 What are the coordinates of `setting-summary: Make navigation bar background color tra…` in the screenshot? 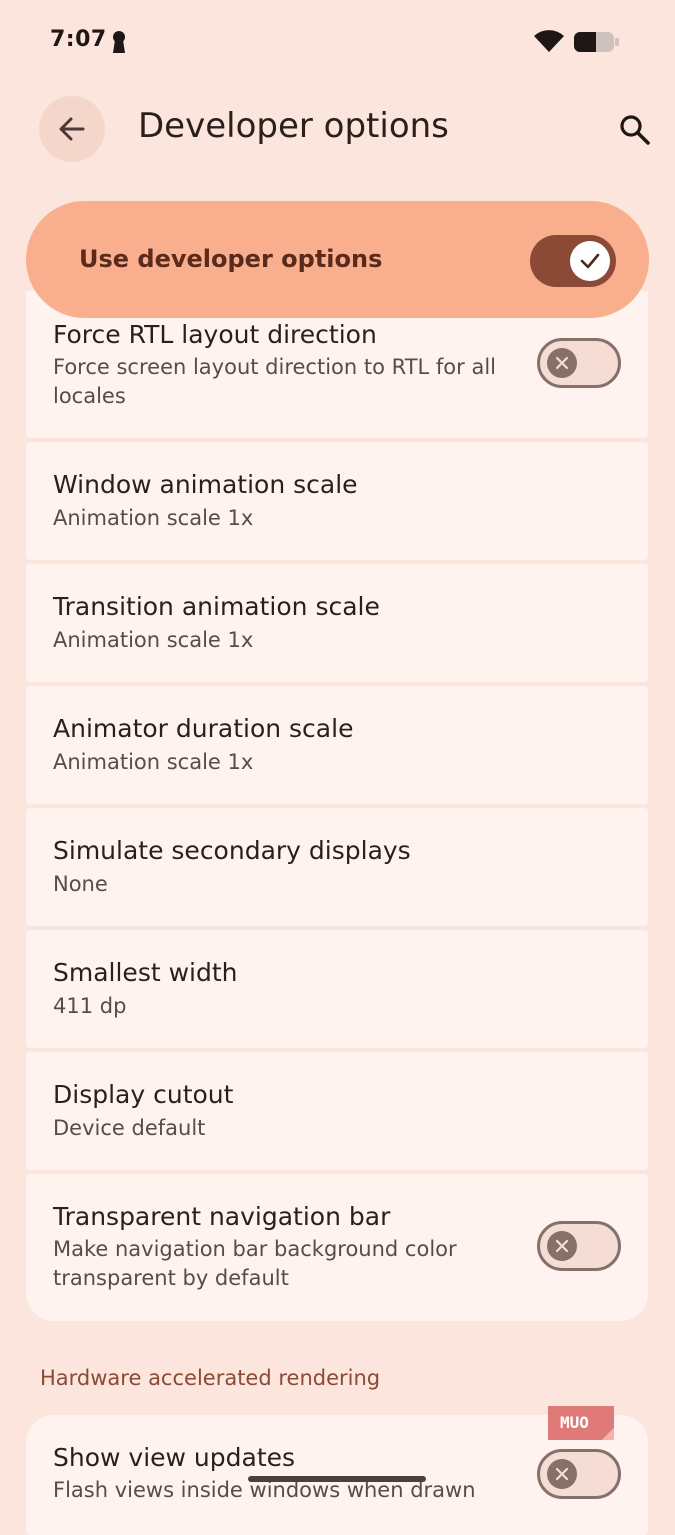 It's located at (255, 1263).